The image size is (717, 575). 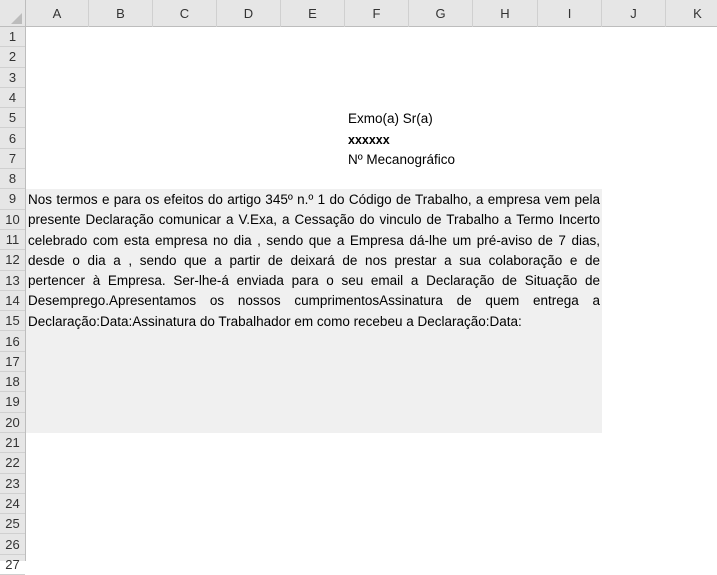 I want to click on row-header-16: 16, so click(x=12, y=342).